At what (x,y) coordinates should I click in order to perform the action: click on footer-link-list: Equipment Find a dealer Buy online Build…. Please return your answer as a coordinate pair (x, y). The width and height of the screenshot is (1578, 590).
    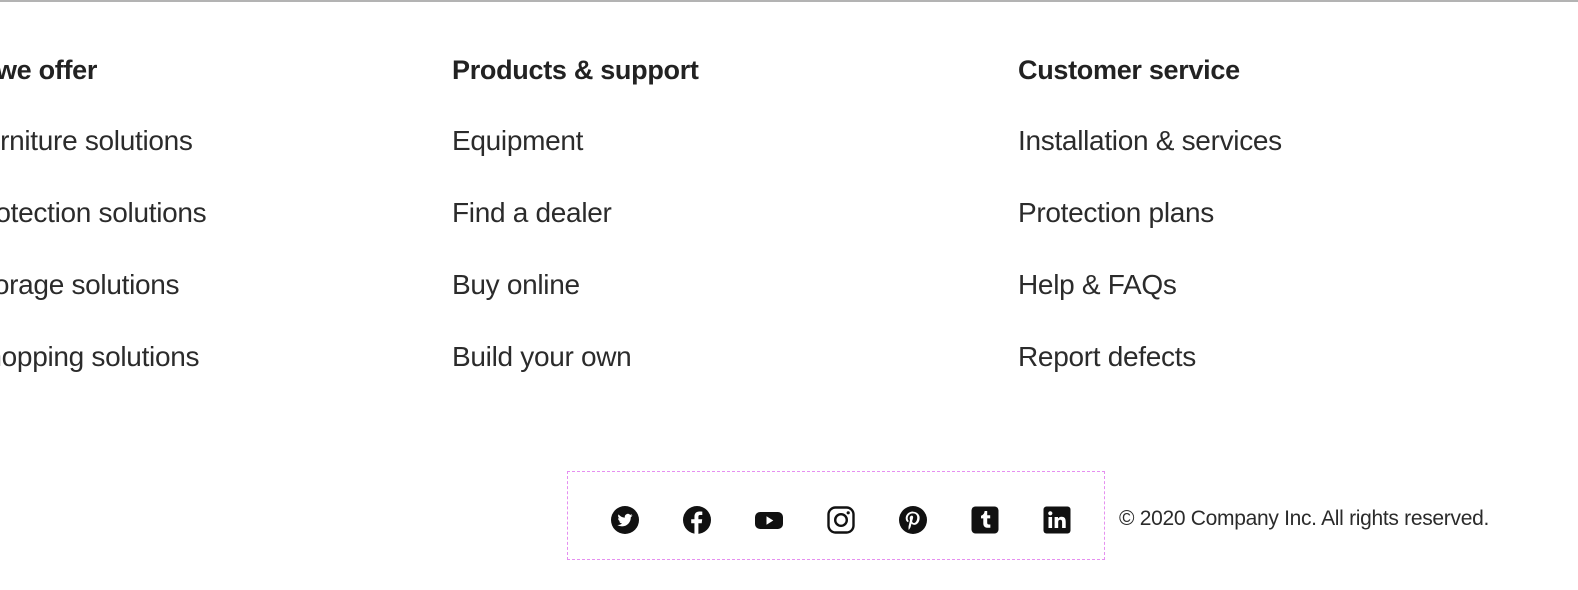
    Looking at the image, I should click on (575, 236).